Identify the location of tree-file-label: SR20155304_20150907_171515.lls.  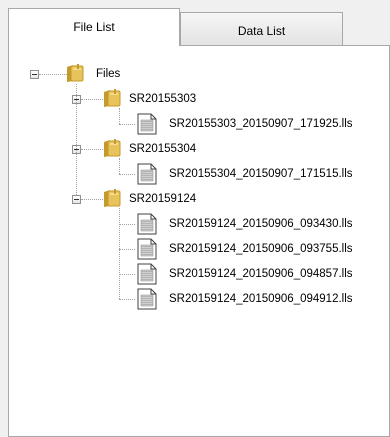
(261, 174).